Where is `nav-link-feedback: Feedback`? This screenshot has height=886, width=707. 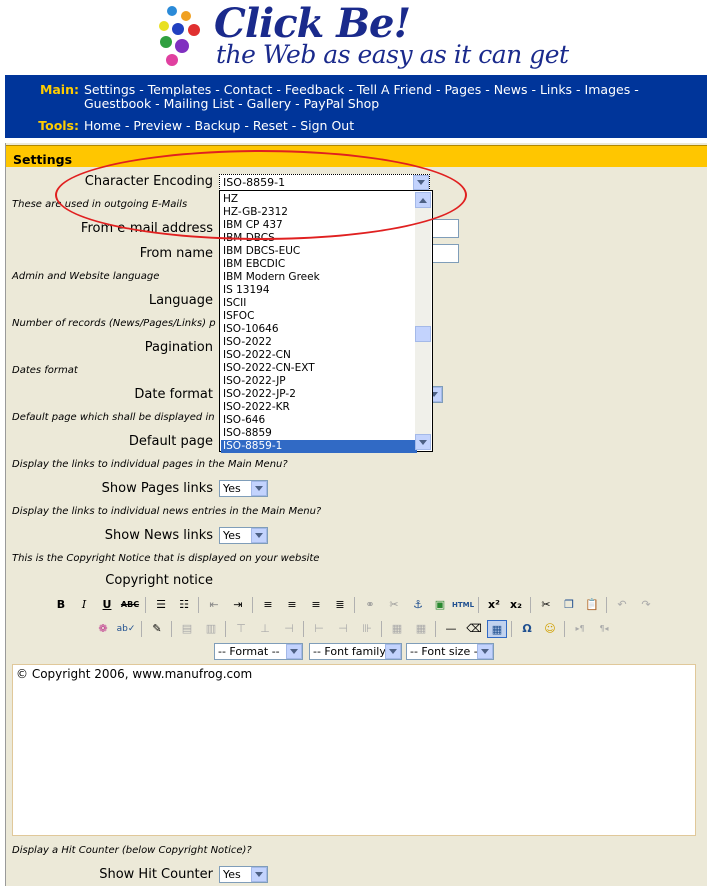
nav-link-feedback: Feedback is located at coordinates (315, 89).